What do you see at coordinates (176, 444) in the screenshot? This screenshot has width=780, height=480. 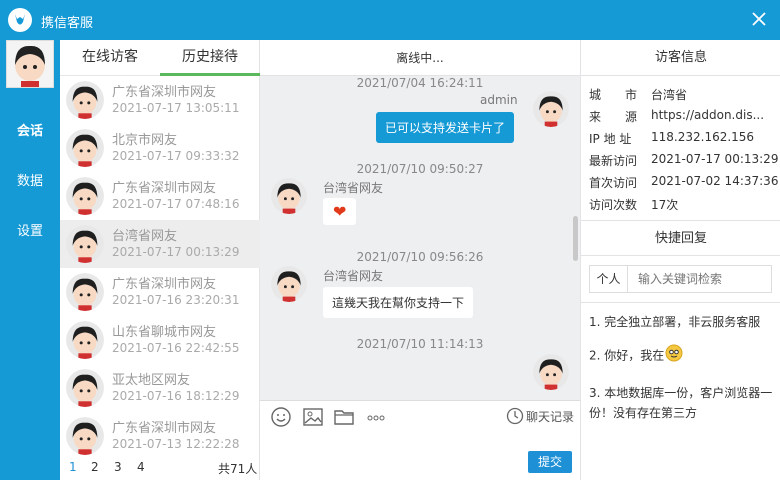 I see `visitor-time: 2021-07-13 12:22:28` at bounding box center [176, 444].